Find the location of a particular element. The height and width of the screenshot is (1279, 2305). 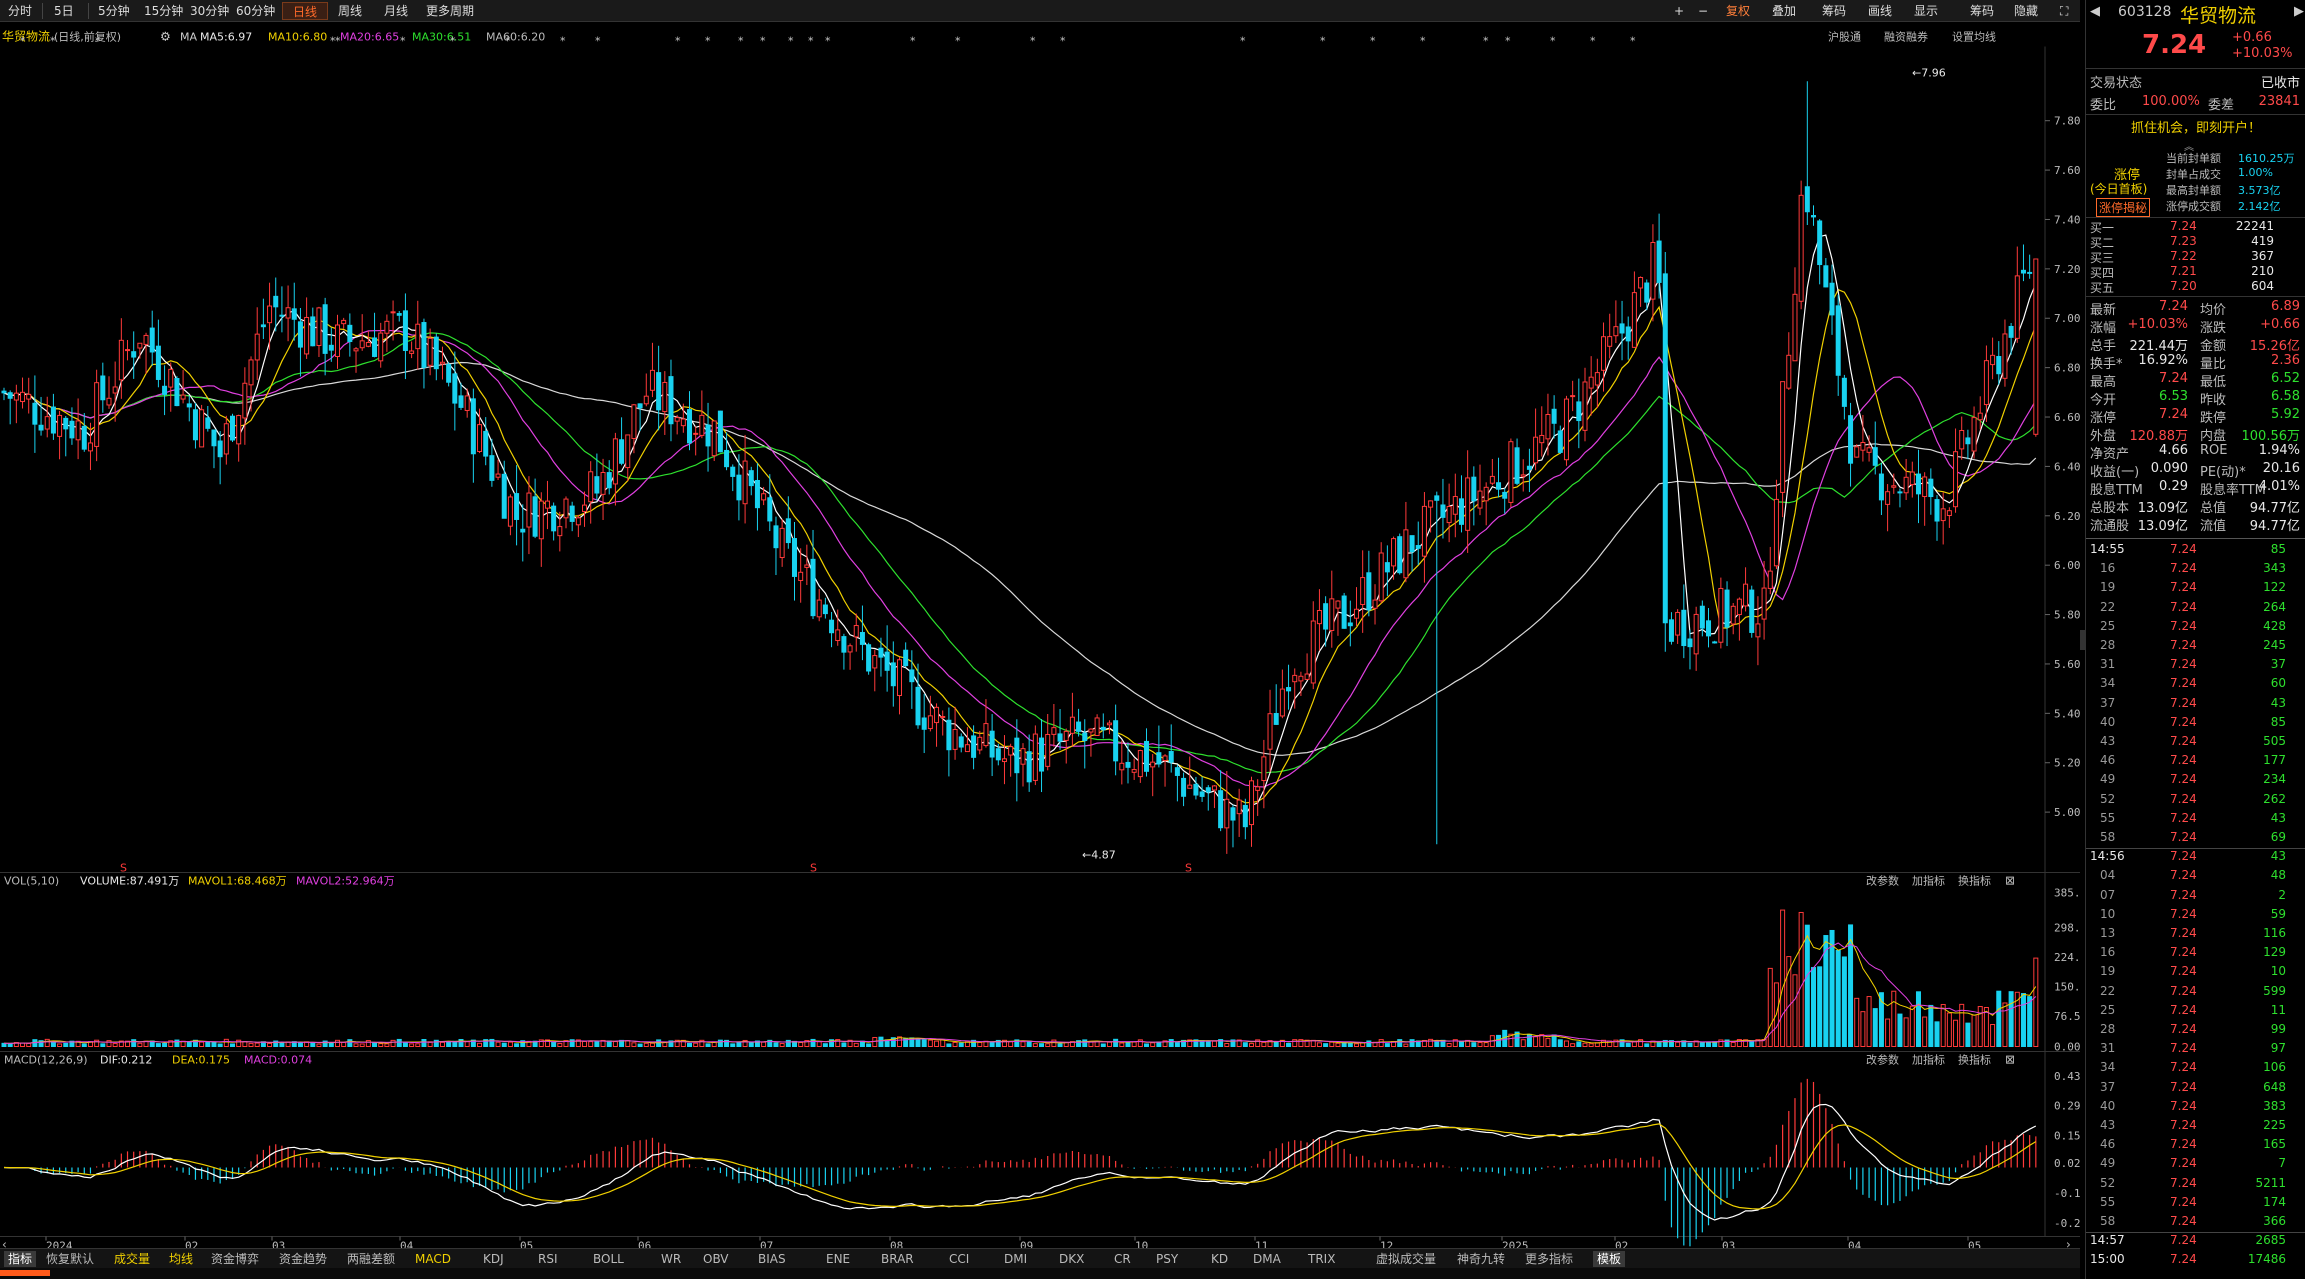

indicator-tab: BRAR is located at coordinates (897, 1259).